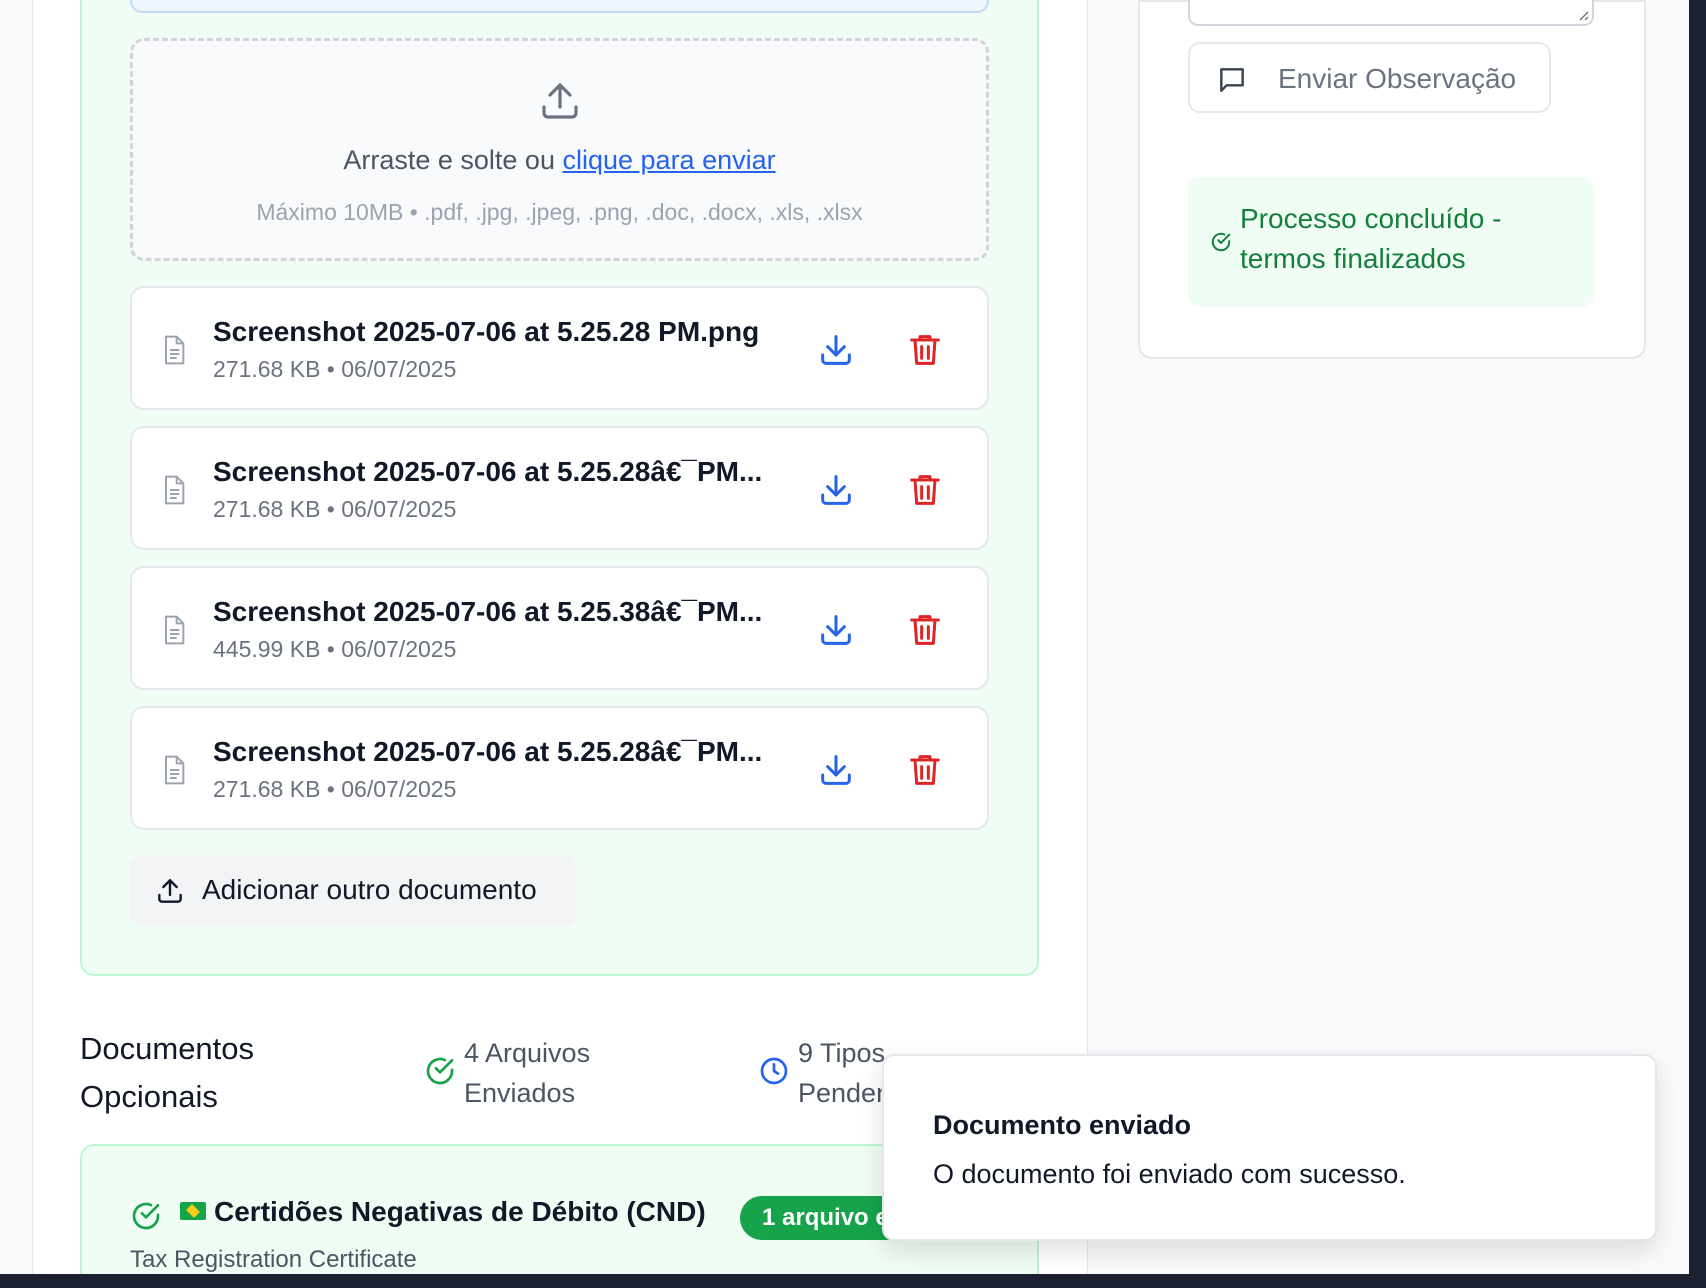 This screenshot has width=1706, height=1288. I want to click on dropzone-prompt-text: Arraste e solte ou, so click(453, 160).